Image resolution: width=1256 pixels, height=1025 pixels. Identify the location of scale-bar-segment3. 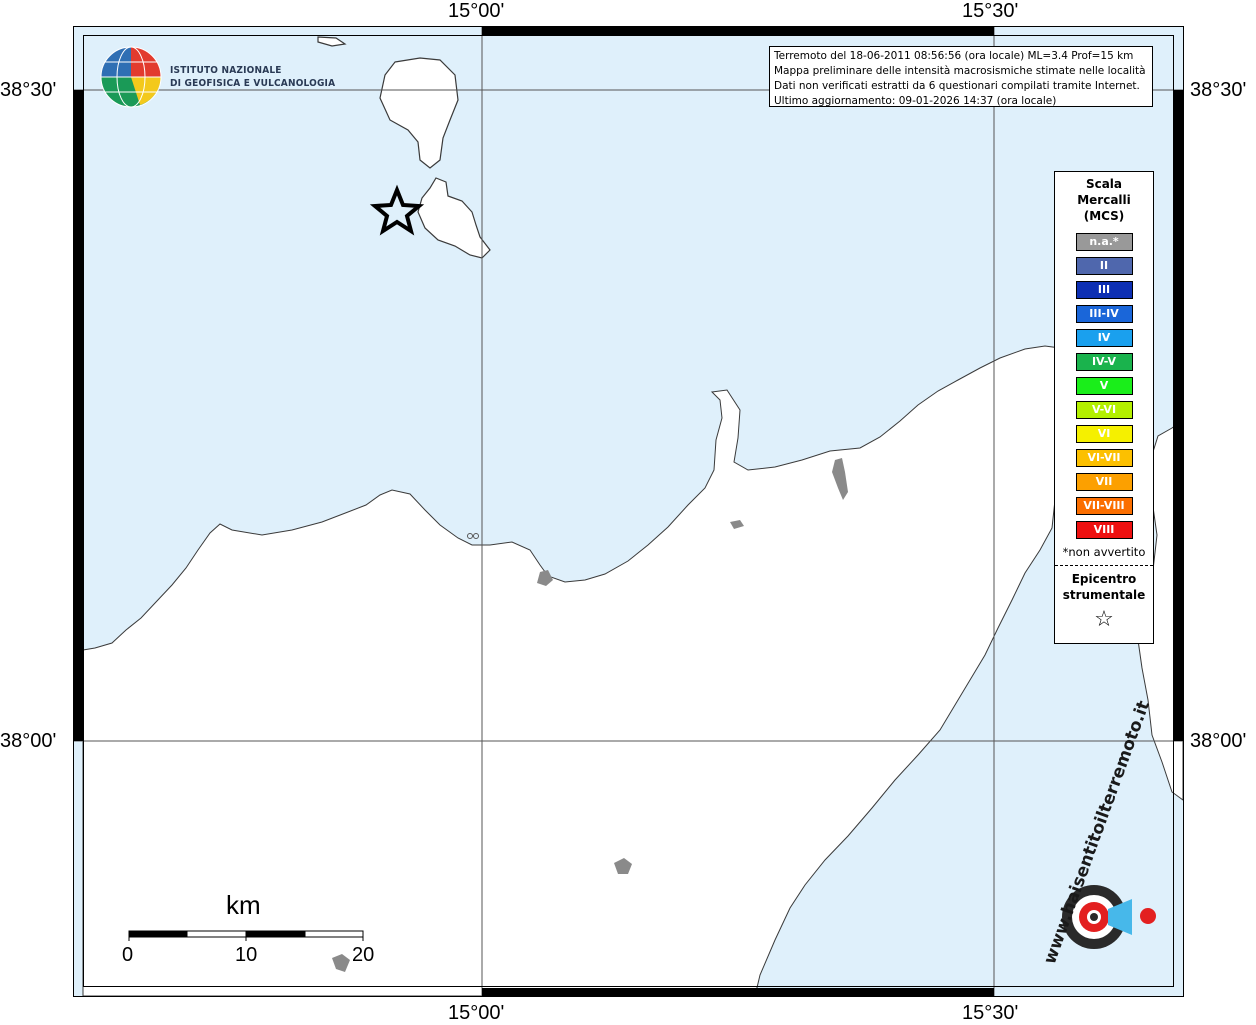
(275, 934).